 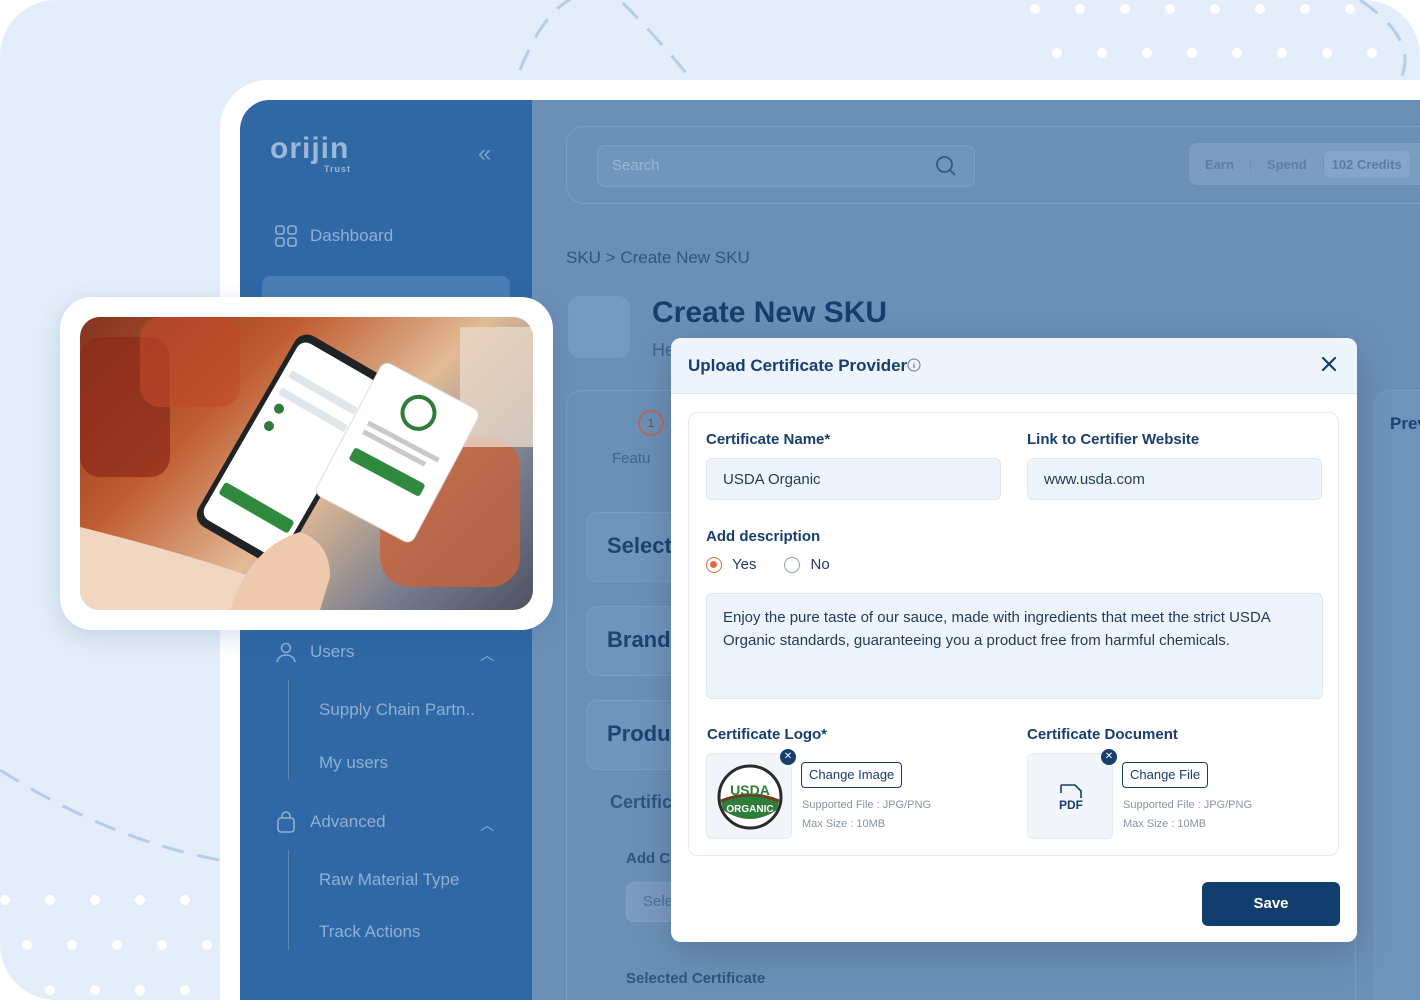 I want to click on product-photo, so click(x=306, y=463).